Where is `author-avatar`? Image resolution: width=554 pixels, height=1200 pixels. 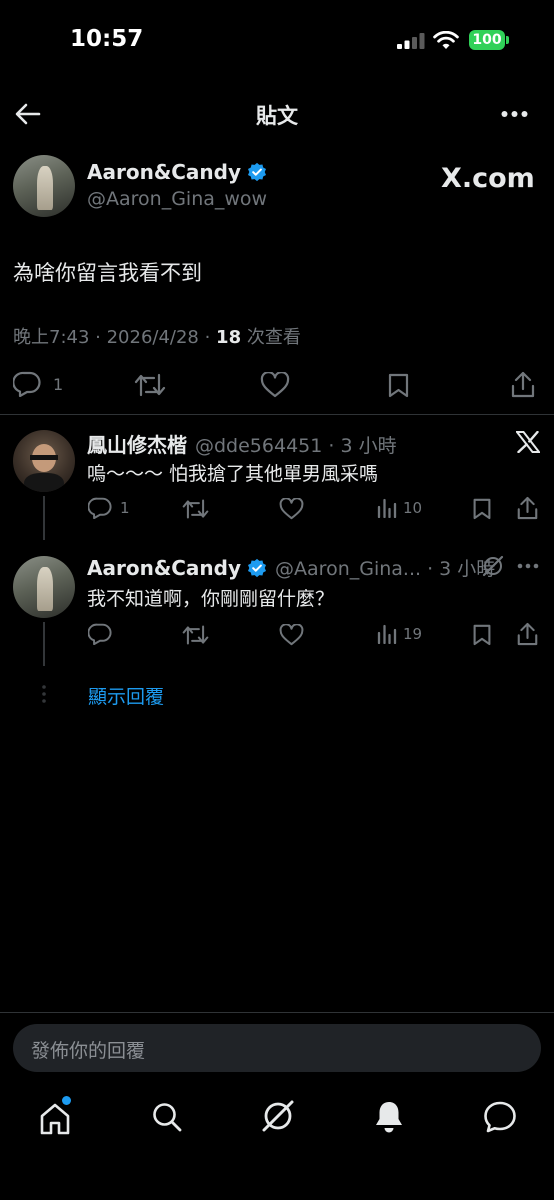
author-avatar is located at coordinates (44, 186).